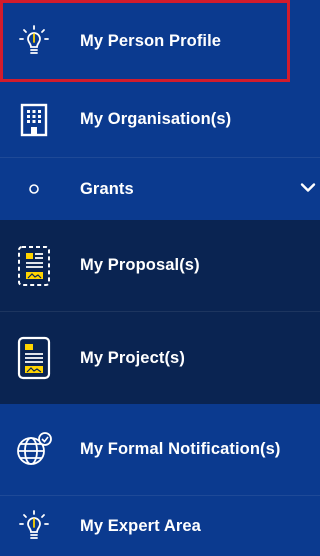 The height and width of the screenshot is (556, 320). What do you see at coordinates (308, 189) in the screenshot?
I see `chevron-down-icon` at bounding box center [308, 189].